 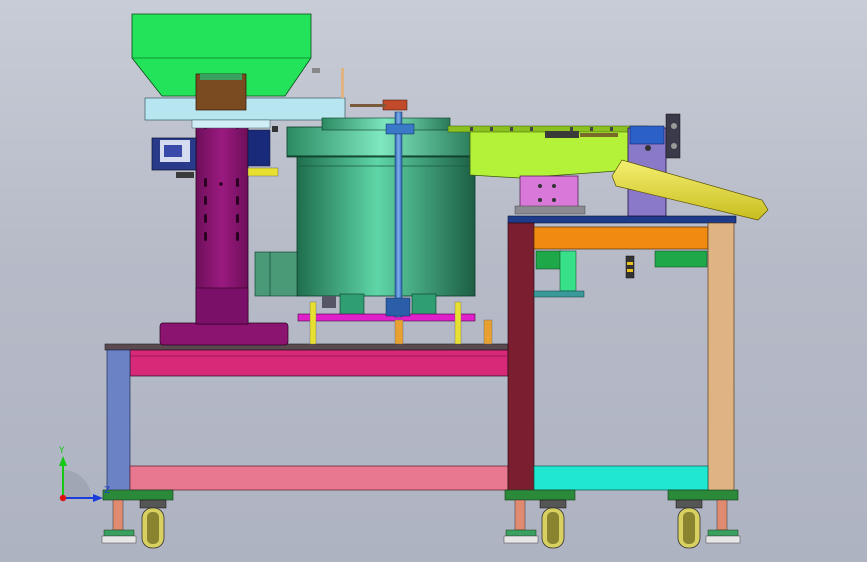 What do you see at coordinates (549, 260) in the screenshot?
I see `bracket-left` at bounding box center [549, 260].